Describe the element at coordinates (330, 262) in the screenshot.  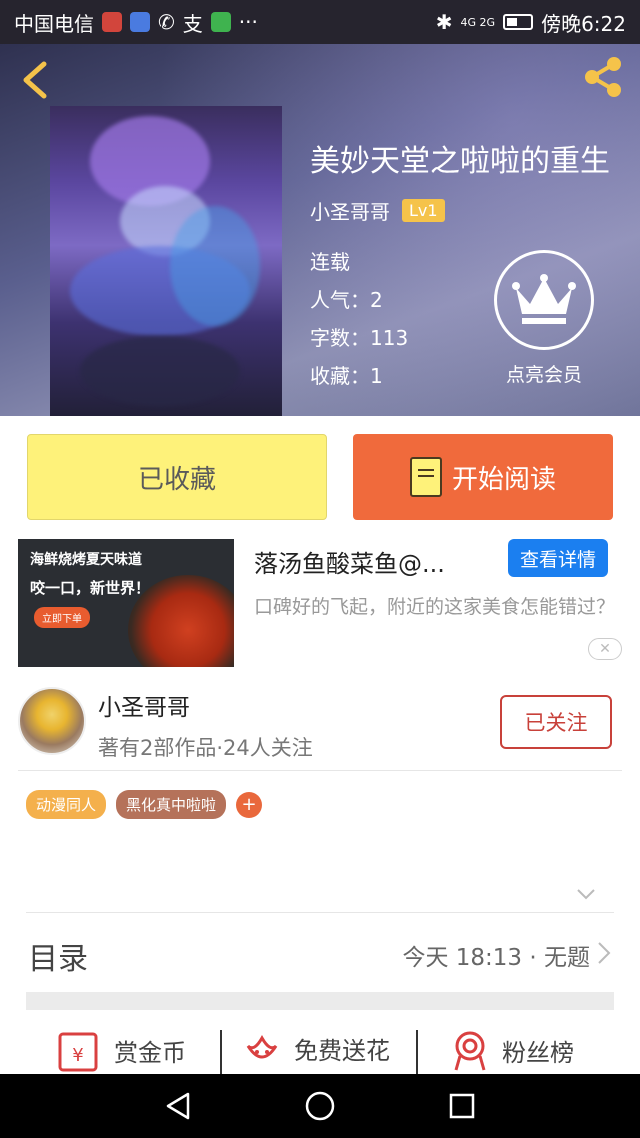
I see `book-status: 连载` at that location.